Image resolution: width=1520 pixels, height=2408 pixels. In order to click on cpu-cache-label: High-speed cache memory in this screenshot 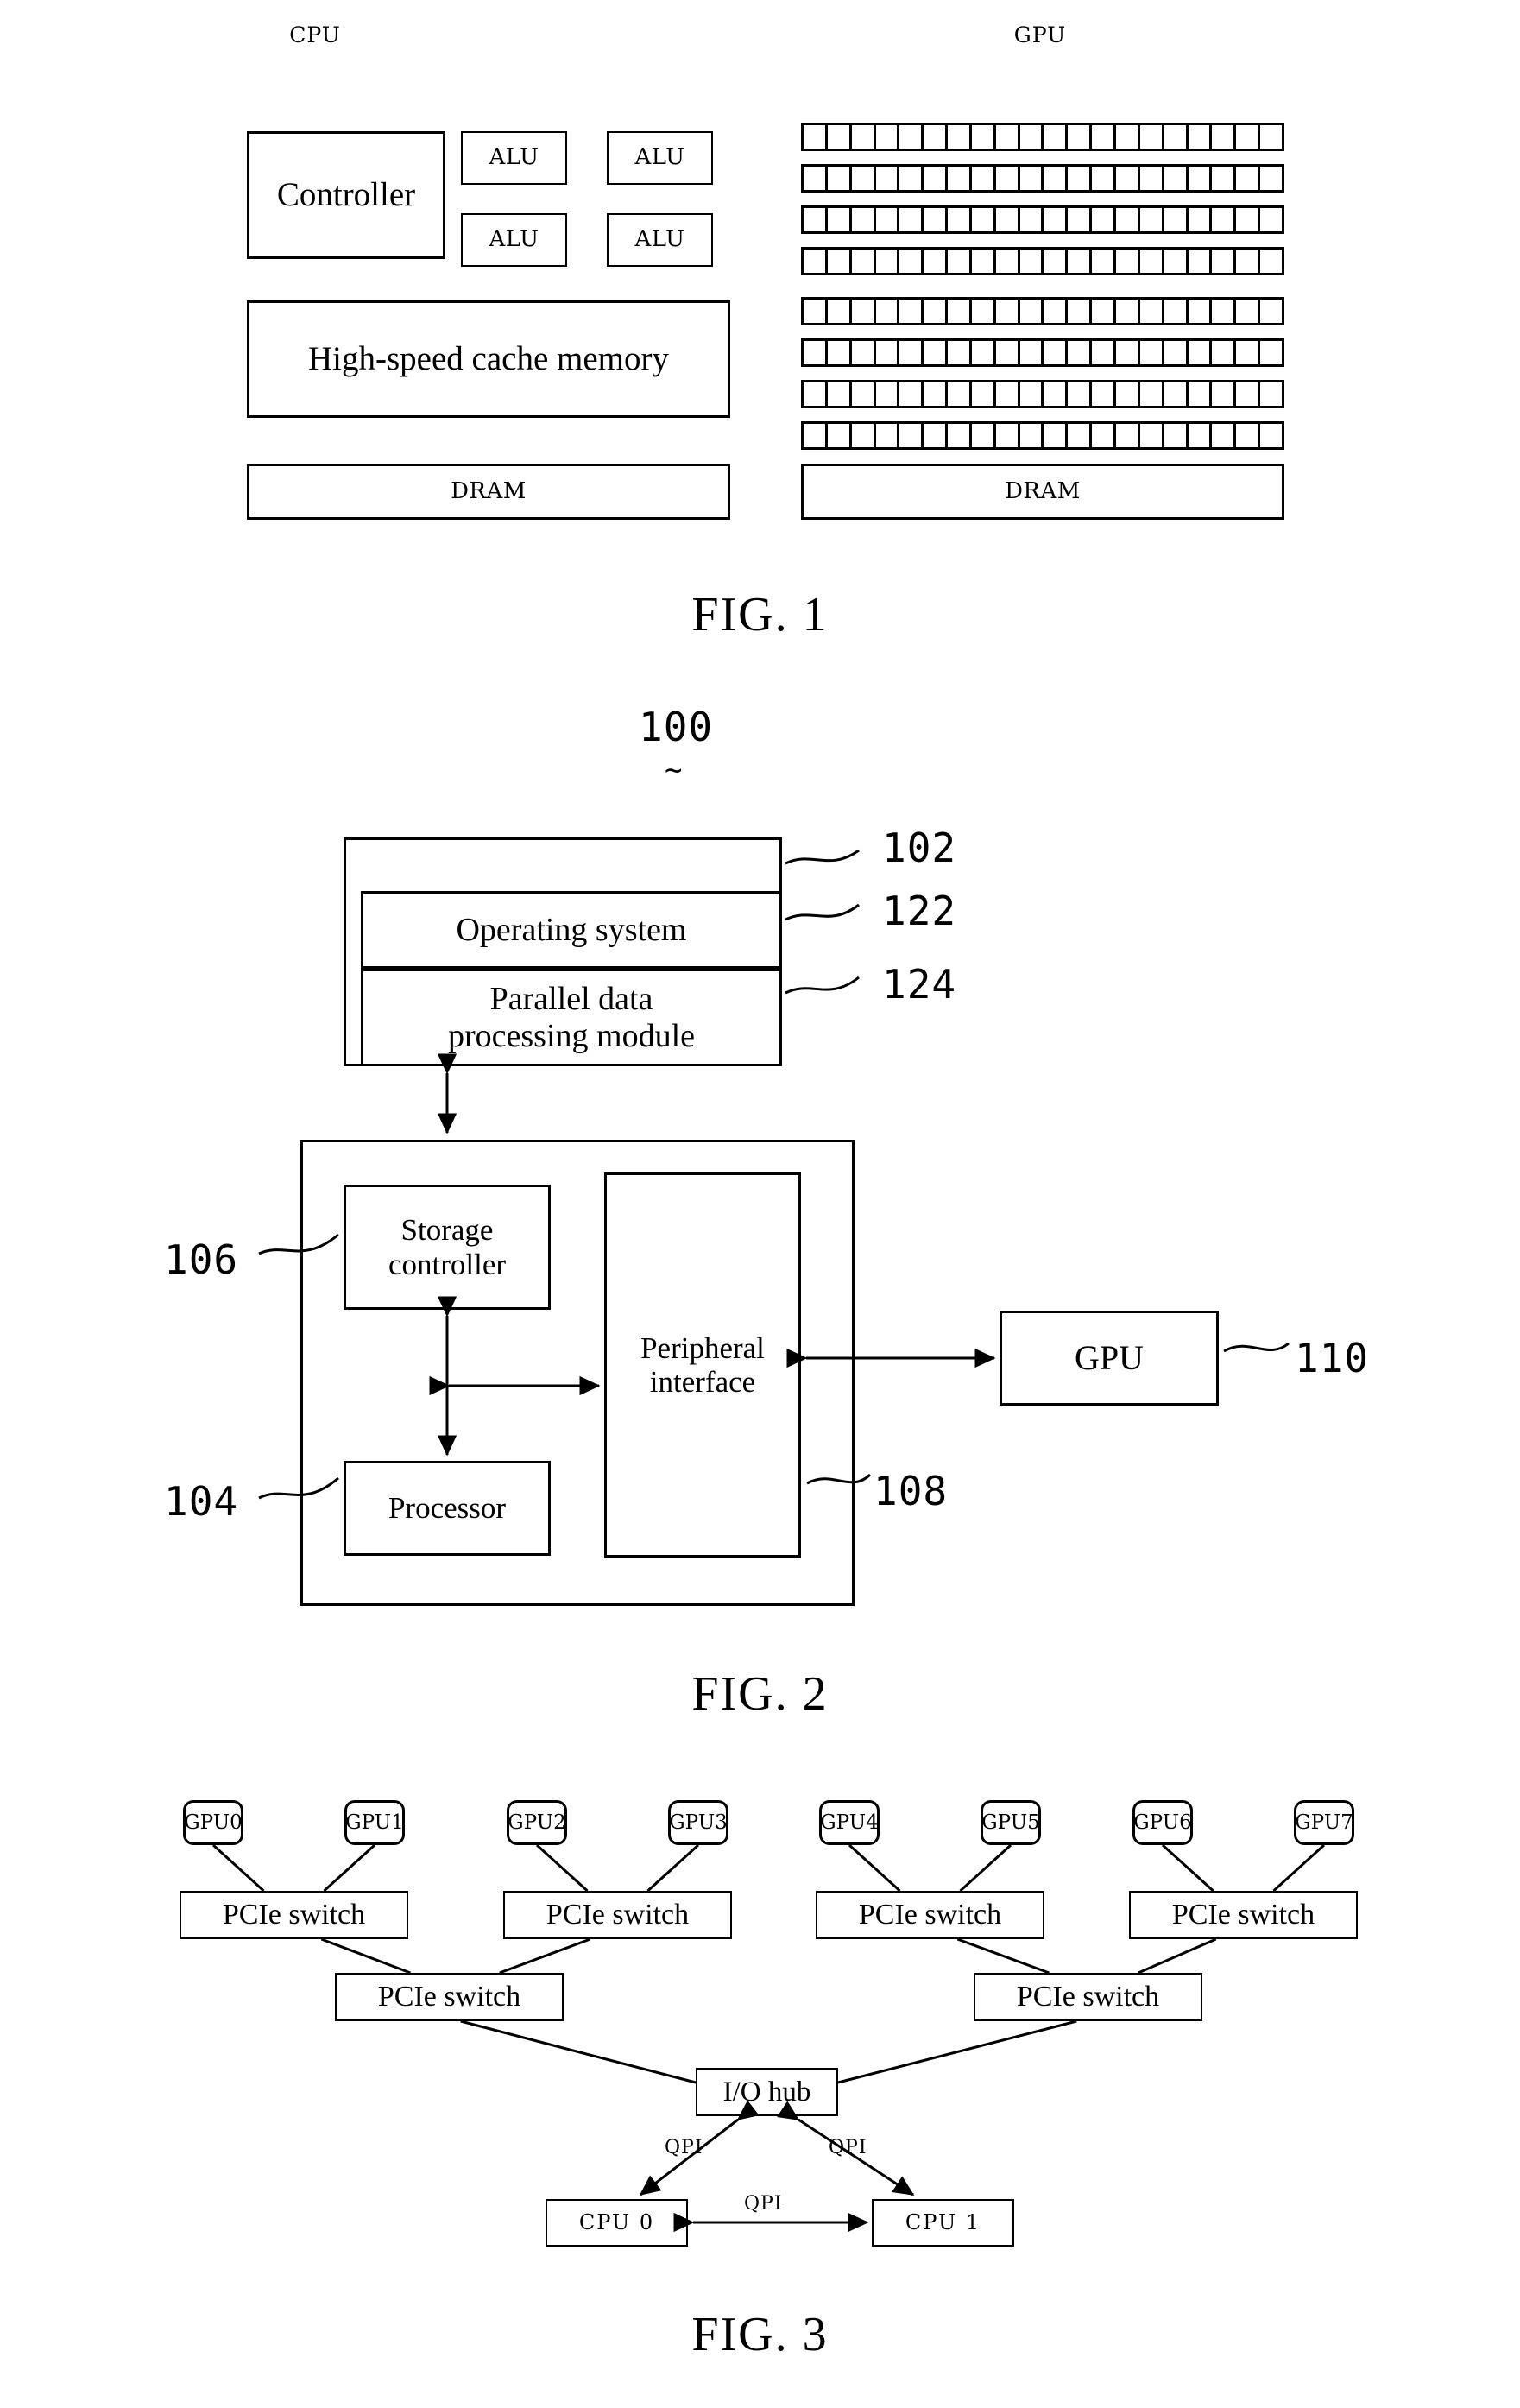, I will do `click(488, 359)`.